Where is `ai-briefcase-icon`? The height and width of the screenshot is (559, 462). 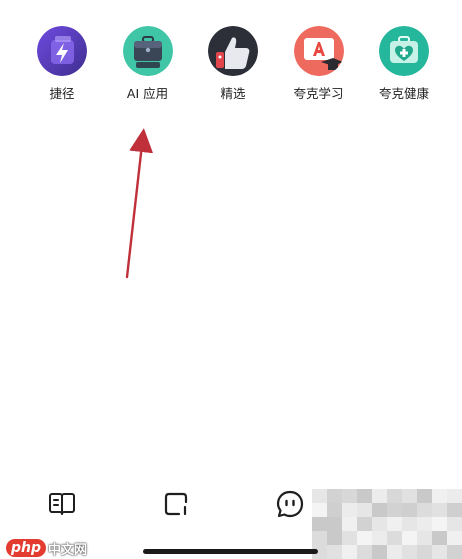 ai-briefcase-icon is located at coordinates (147, 51).